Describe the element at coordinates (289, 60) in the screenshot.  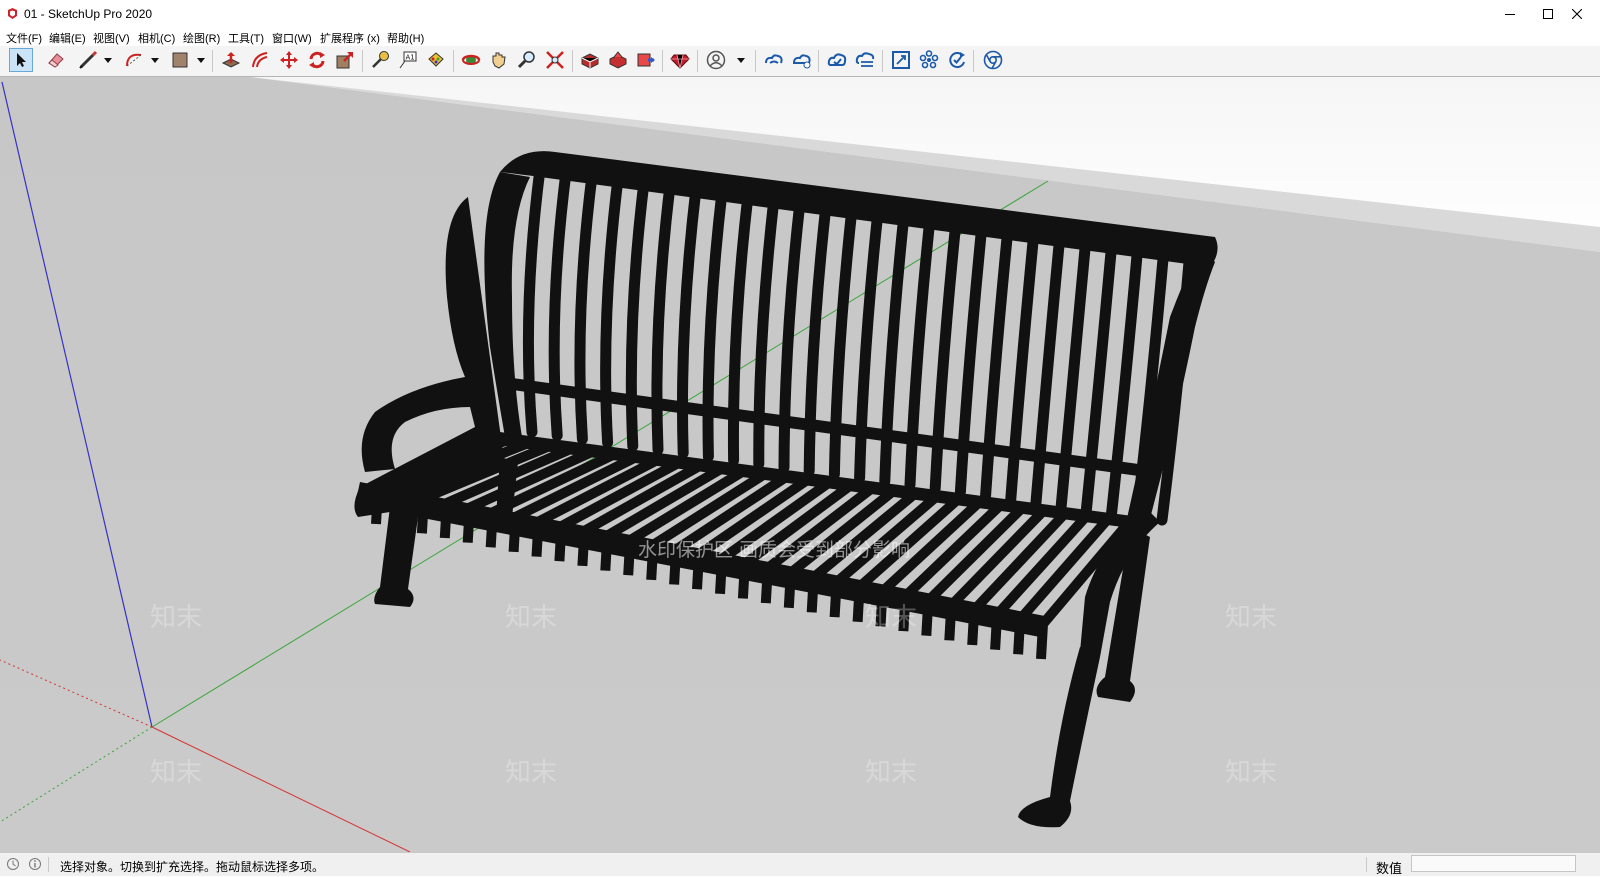
I see `move-tool-button` at that location.